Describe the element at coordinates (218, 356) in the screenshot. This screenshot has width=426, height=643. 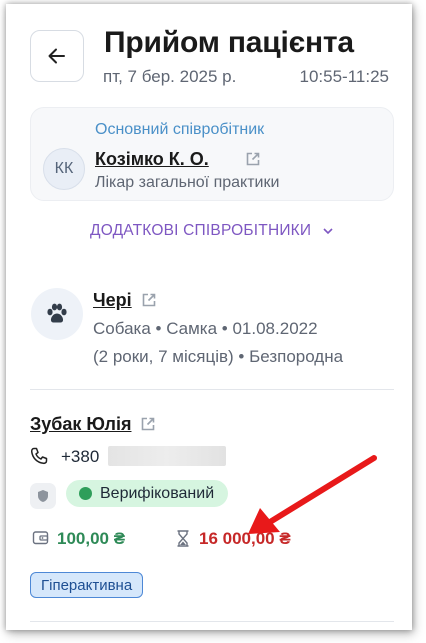
I see `pet-details-line2: (2 роки, 7 місяців) • Безпородна` at that location.